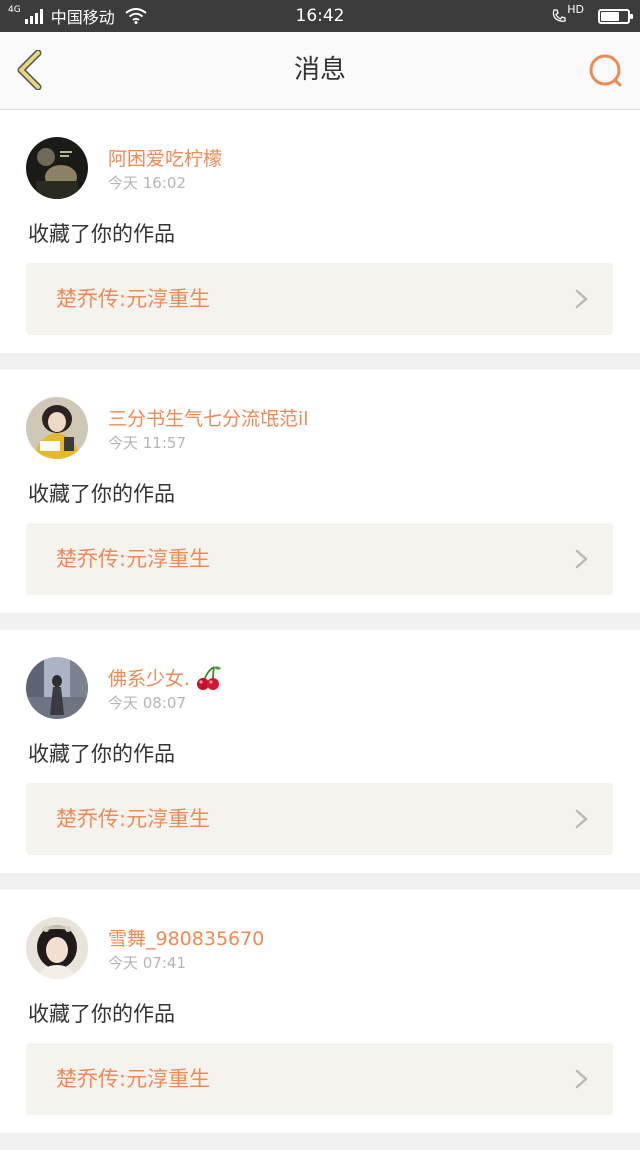 This screenshot has width=640, height=1150. I want to click on timestamp: 今天 16:02, so click(147, 183).